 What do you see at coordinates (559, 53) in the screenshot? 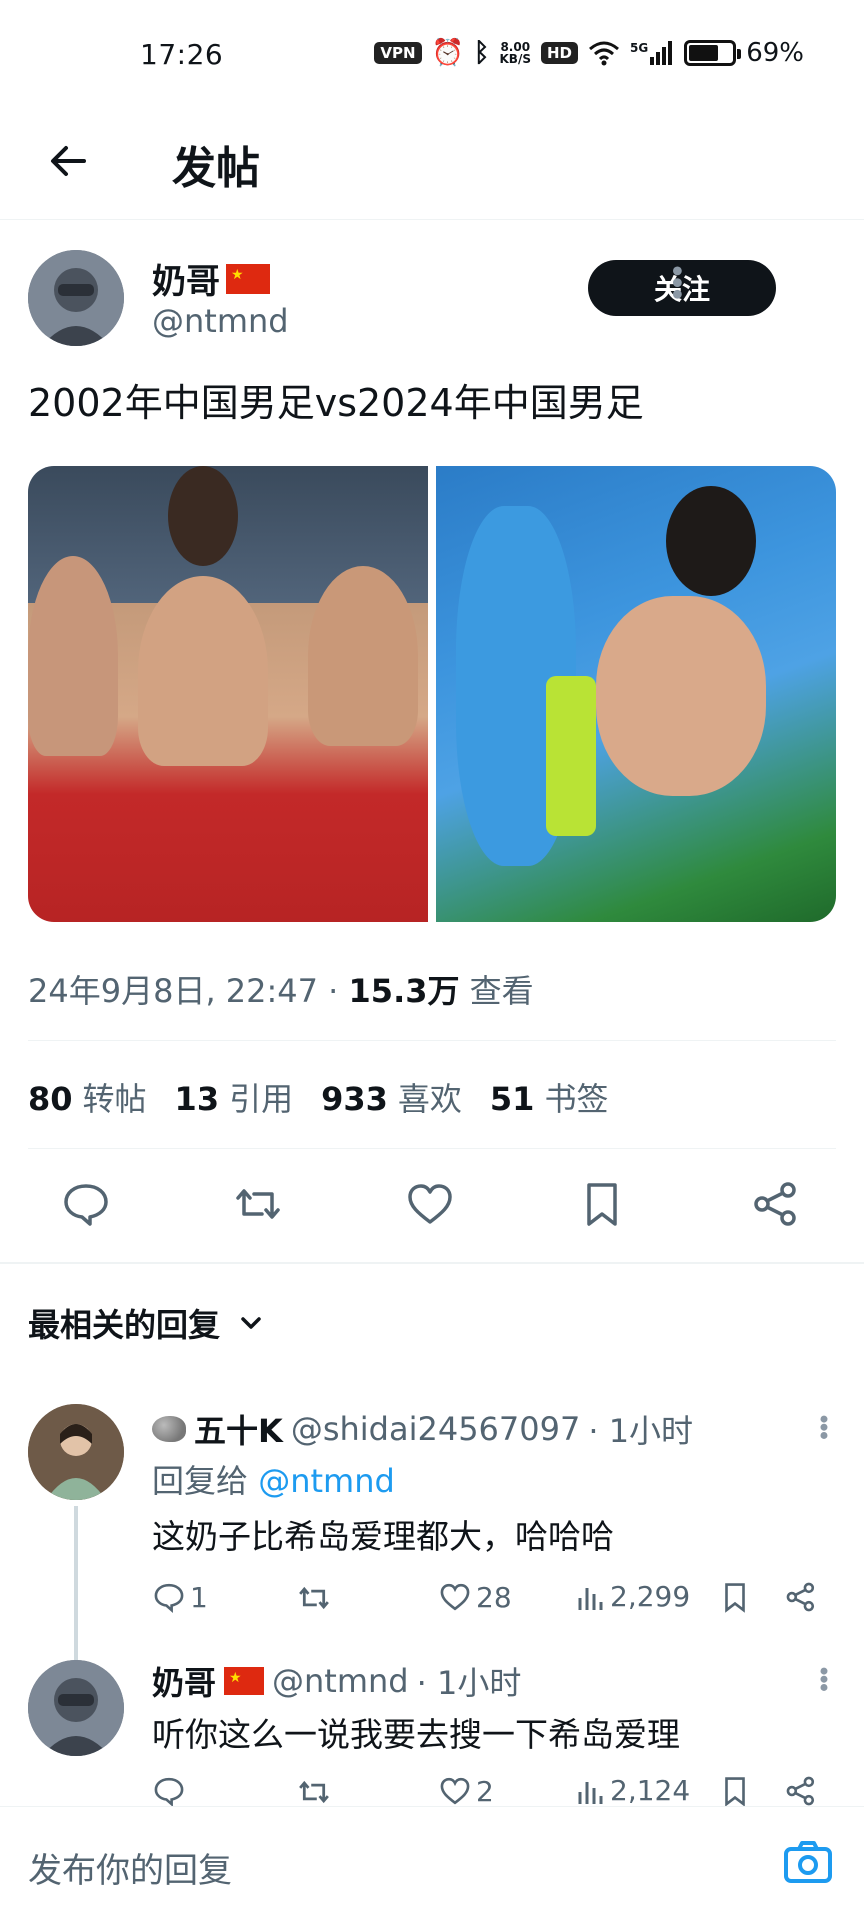
I see `hd-badge: HD` at bounding box center [559, 53].